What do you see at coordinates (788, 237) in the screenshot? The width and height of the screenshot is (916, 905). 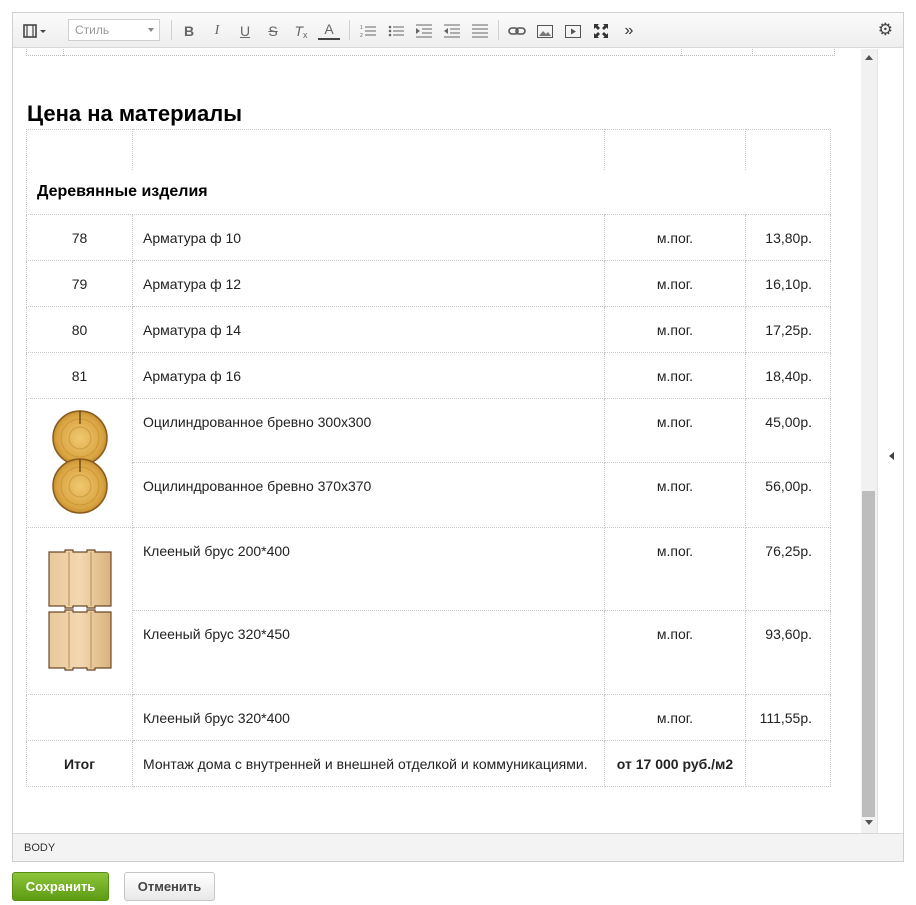 I see `row-price: 13,80р.` at bounding box center [788, 237].